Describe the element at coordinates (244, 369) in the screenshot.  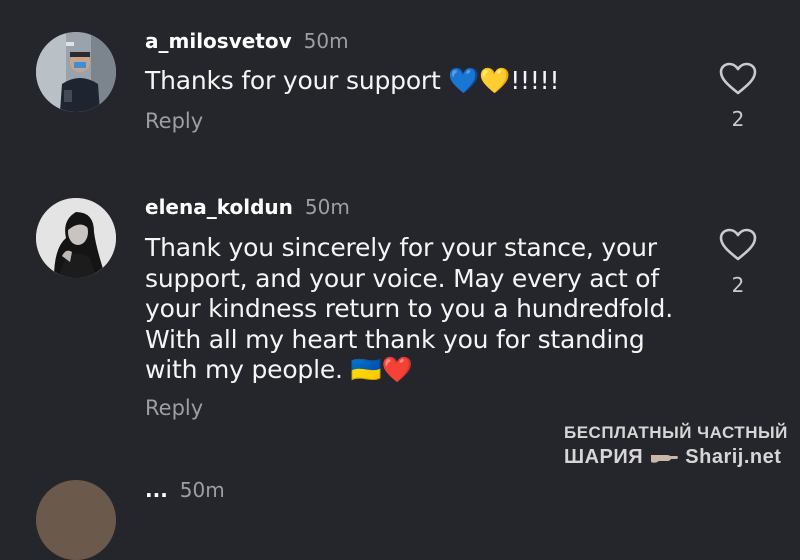
I see `comment-line-text: with my people.` at that location.